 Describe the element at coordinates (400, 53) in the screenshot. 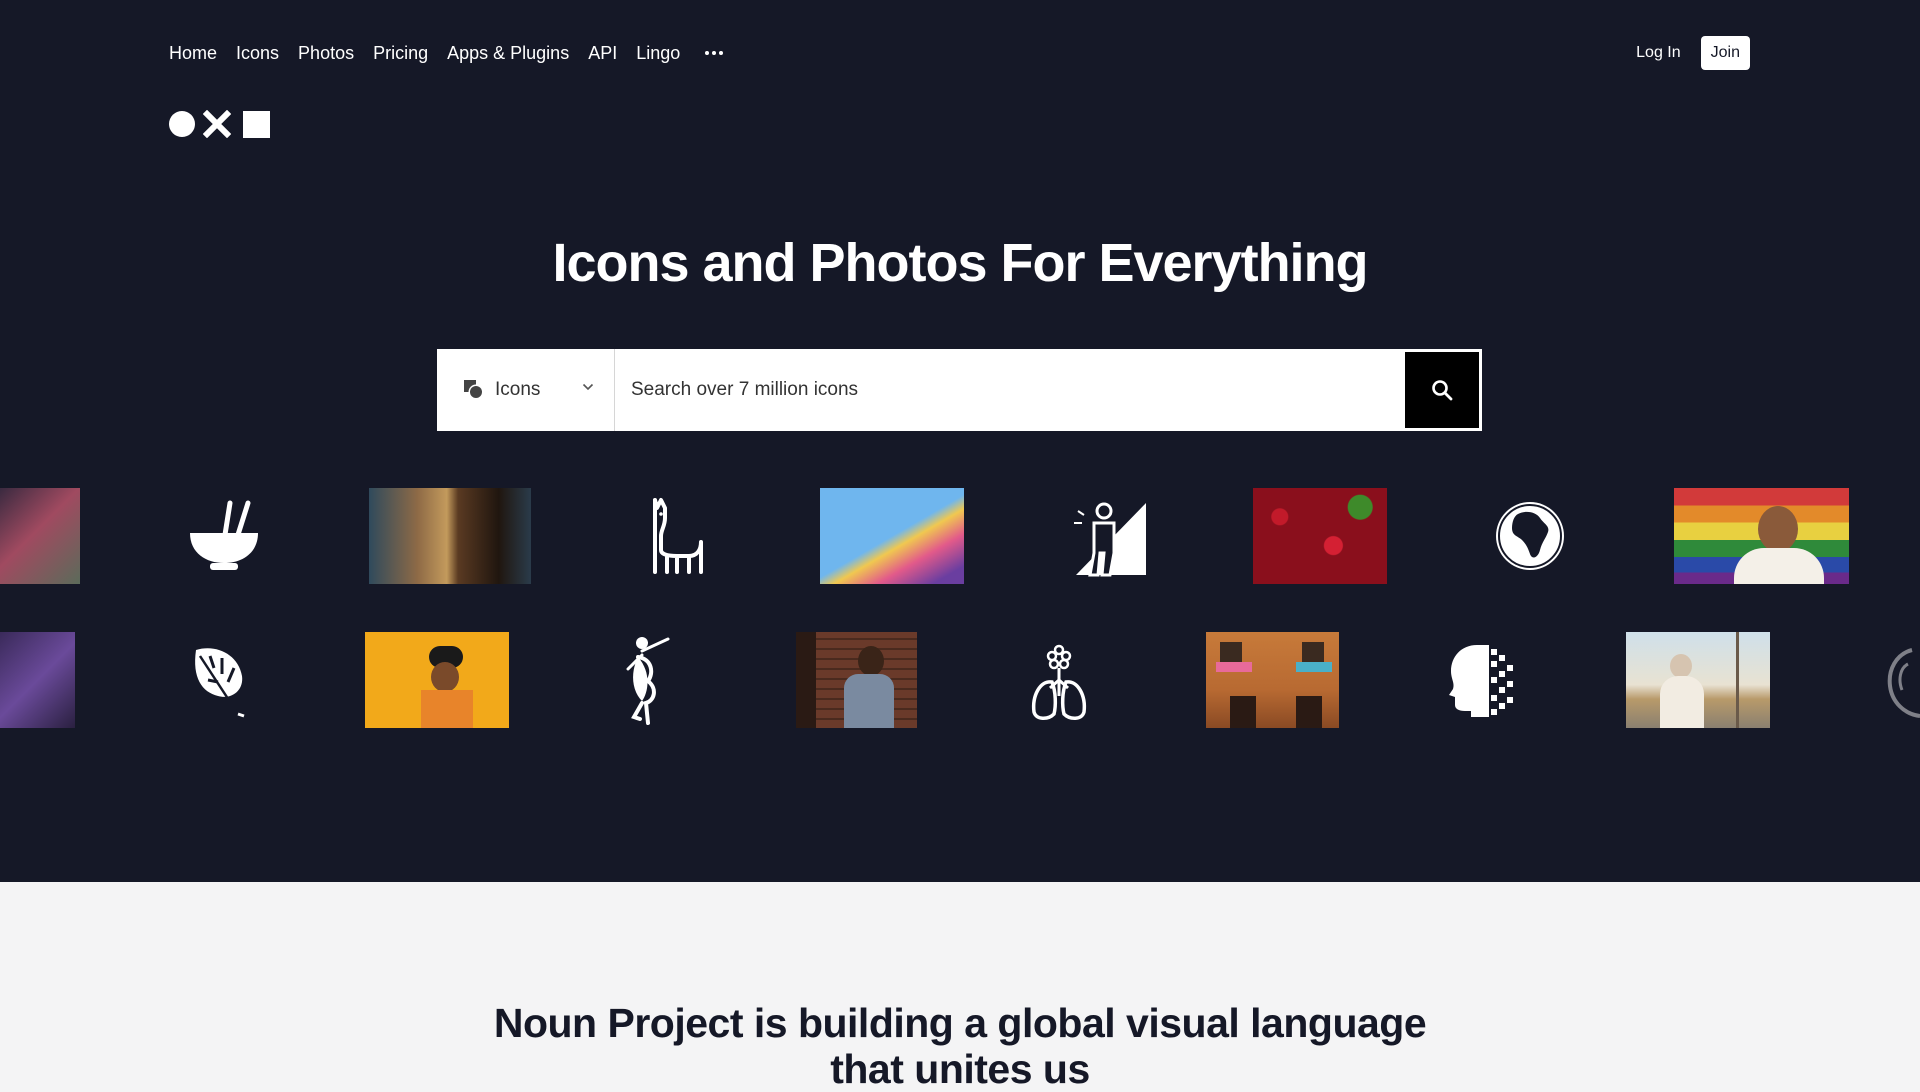

I see `nav-pricing: Pricing` at that location.